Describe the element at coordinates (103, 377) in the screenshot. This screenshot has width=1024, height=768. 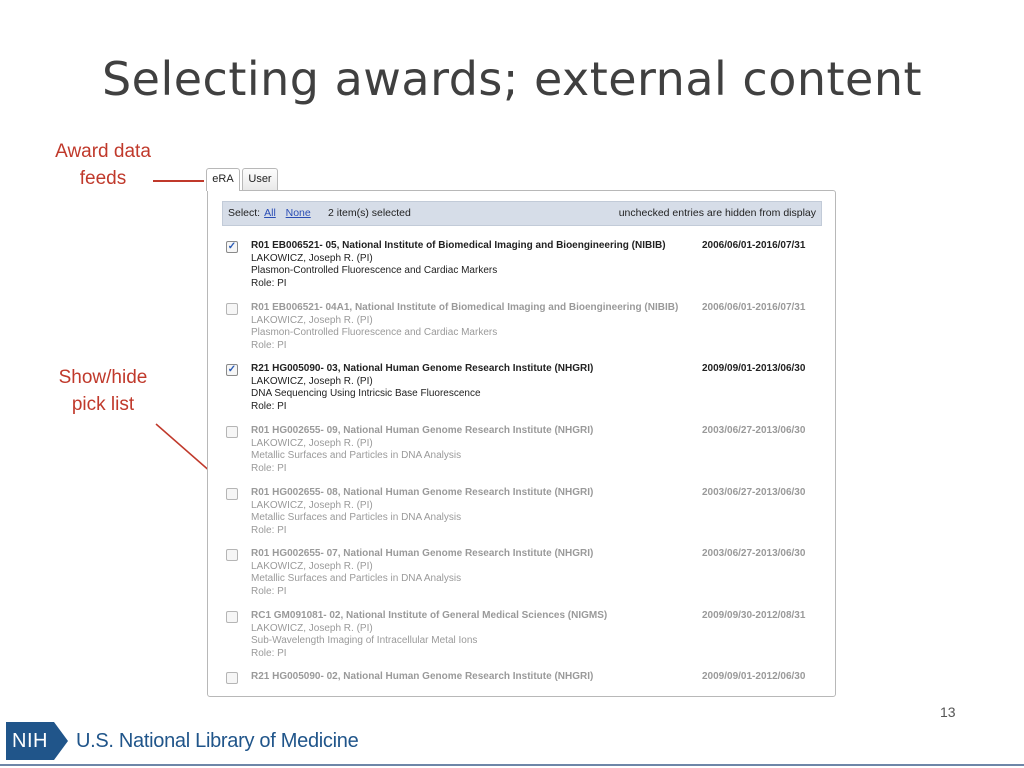
I see `callout-line: Show/hide` at that location.